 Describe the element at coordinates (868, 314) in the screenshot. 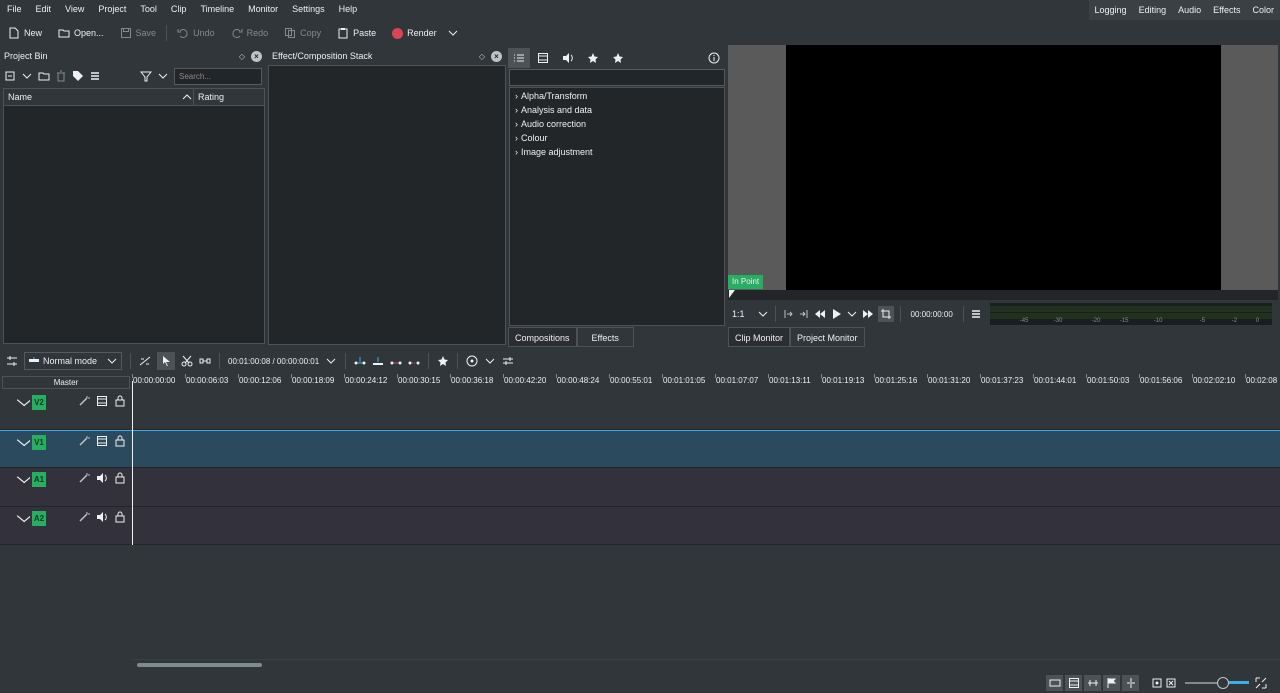

I see `fast-forward-icon` at that location.